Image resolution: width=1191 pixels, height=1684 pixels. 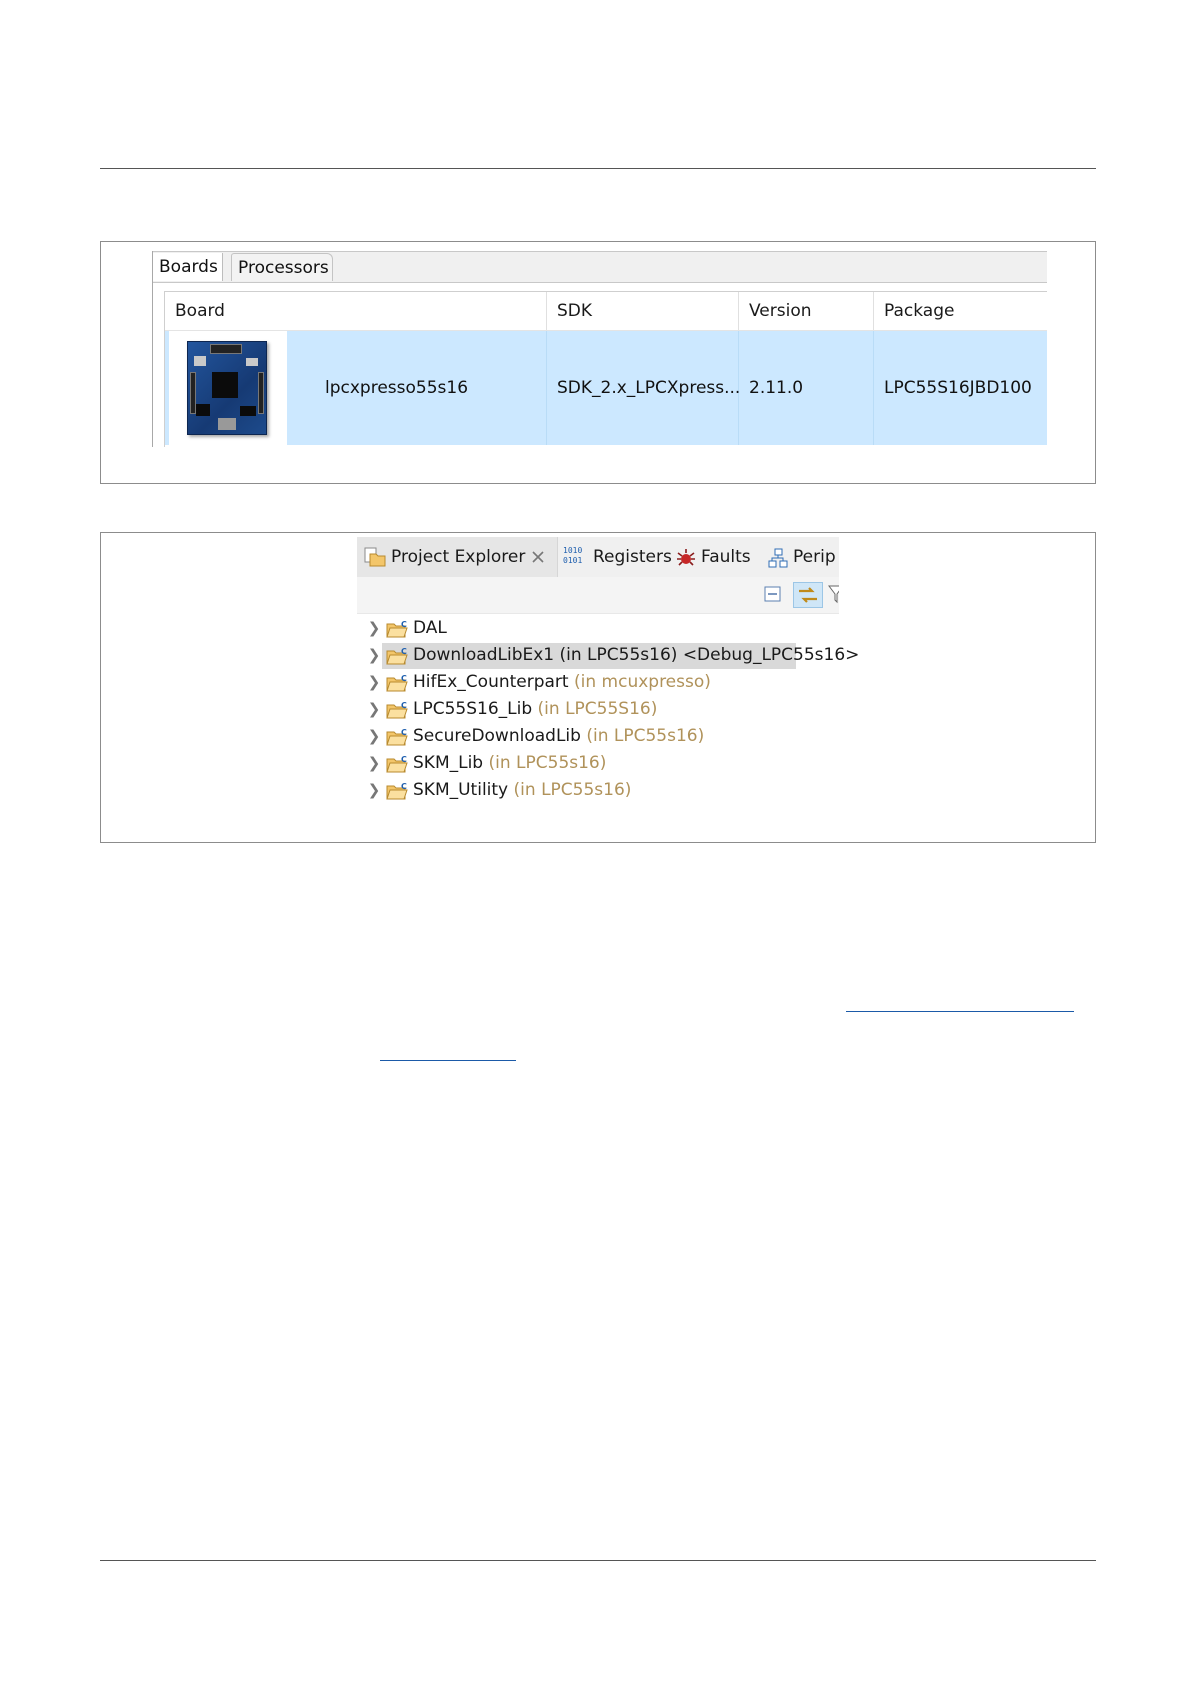 I want to click on project-context: (in mcuxpresso), so click(x=642, y=682).